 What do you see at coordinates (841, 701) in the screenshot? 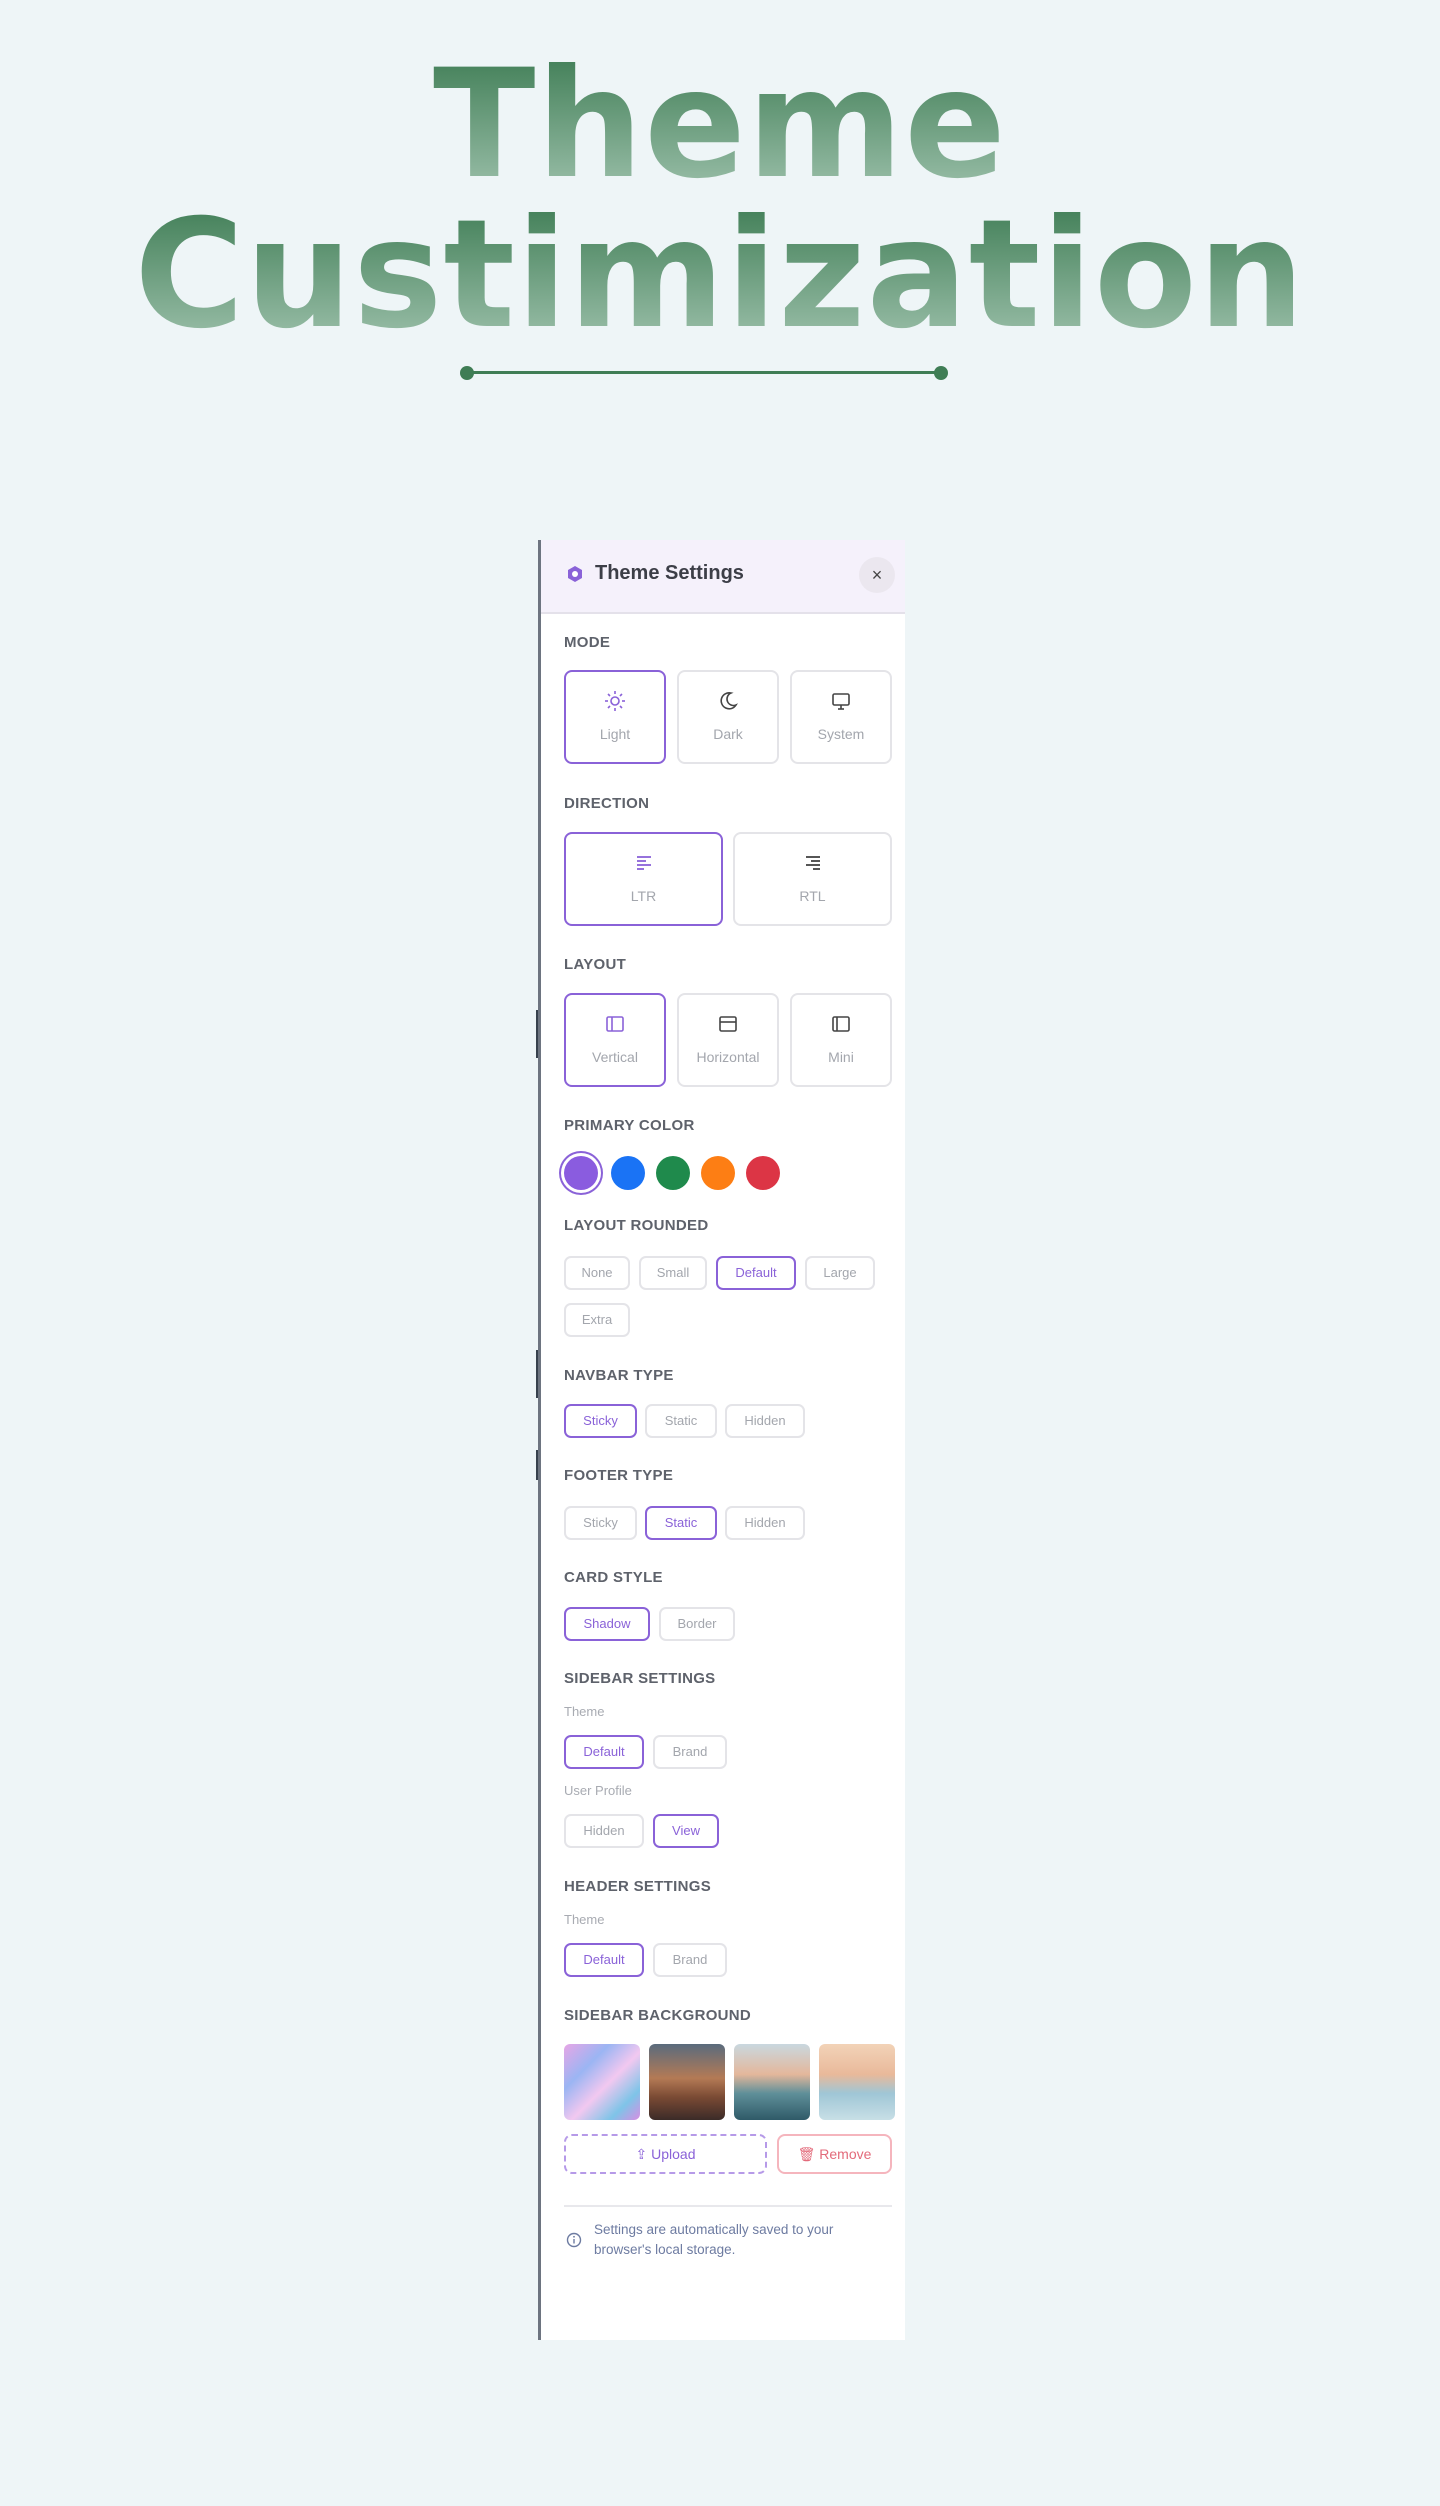
I see `monitor-icon` at bounding box center [841, 701].